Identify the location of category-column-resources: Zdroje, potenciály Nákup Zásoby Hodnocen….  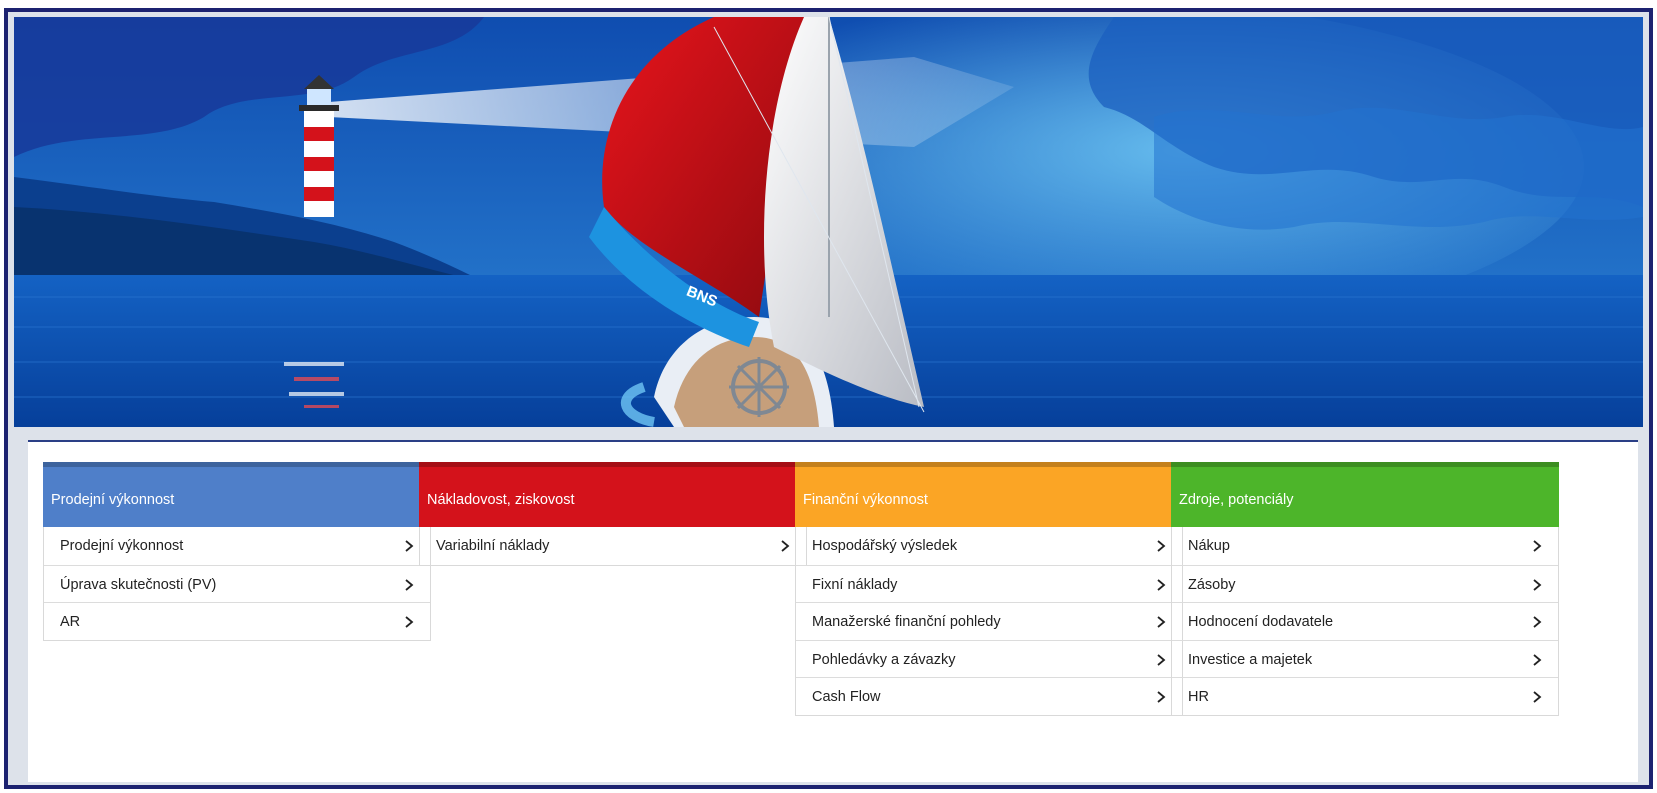
(1365, 589).